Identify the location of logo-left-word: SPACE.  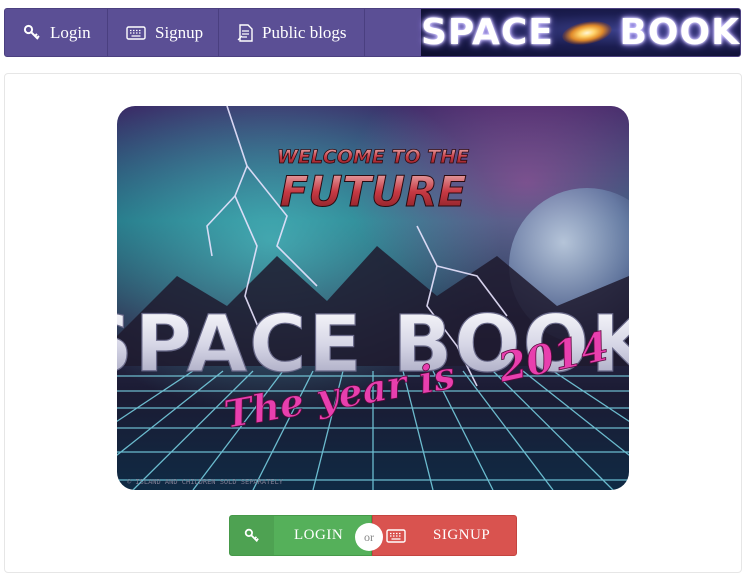
(487, 32).